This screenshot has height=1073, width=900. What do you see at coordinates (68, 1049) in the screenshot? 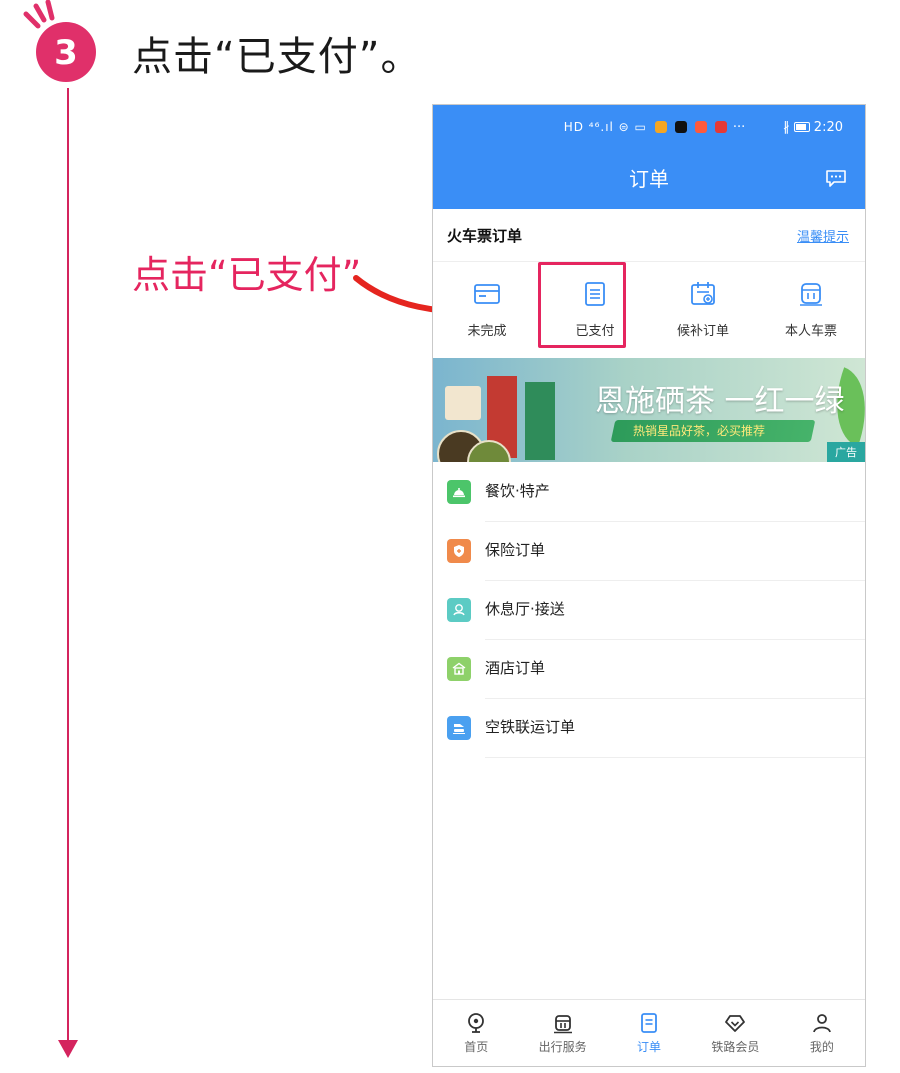
I see `timeline-arrow-icon` at bounding box center [68, 1049].